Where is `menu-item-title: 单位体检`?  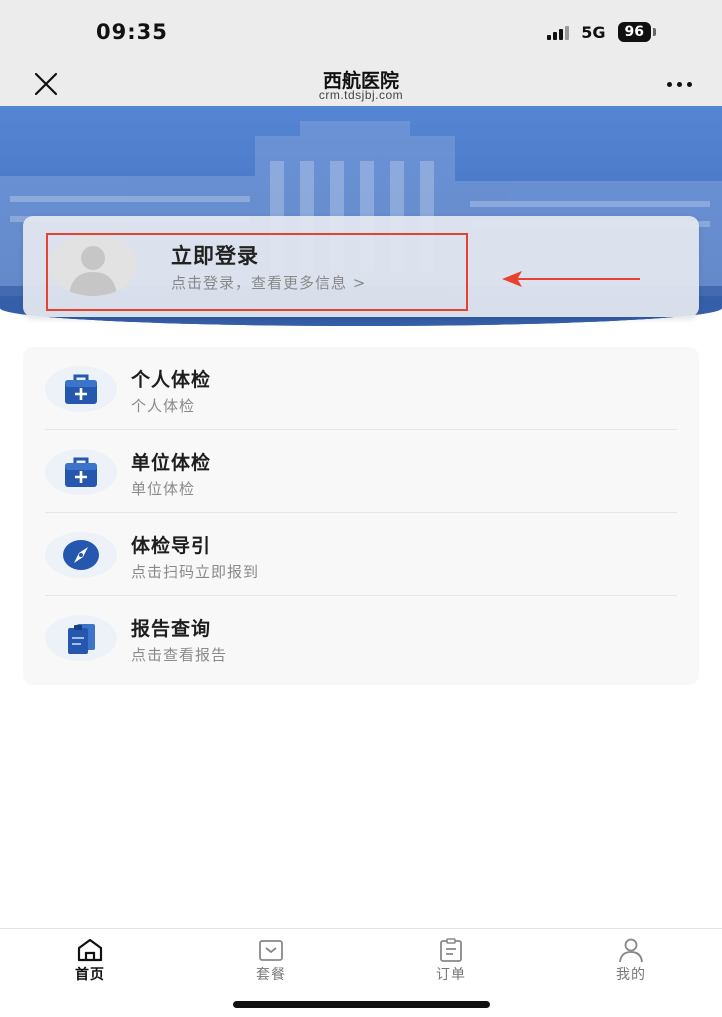
menu-item-title: 单位体检 is located at coordinates (171, 463).